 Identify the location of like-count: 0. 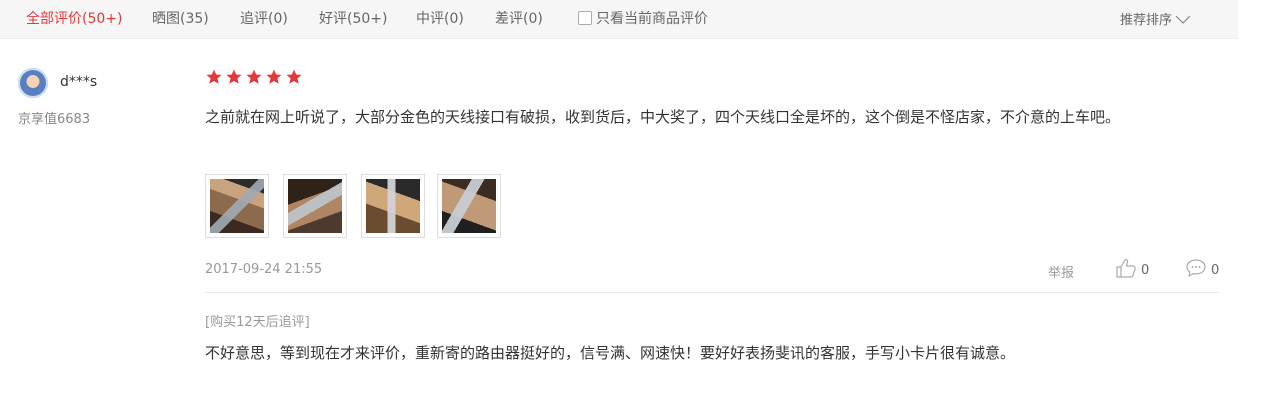
(1145, 270).